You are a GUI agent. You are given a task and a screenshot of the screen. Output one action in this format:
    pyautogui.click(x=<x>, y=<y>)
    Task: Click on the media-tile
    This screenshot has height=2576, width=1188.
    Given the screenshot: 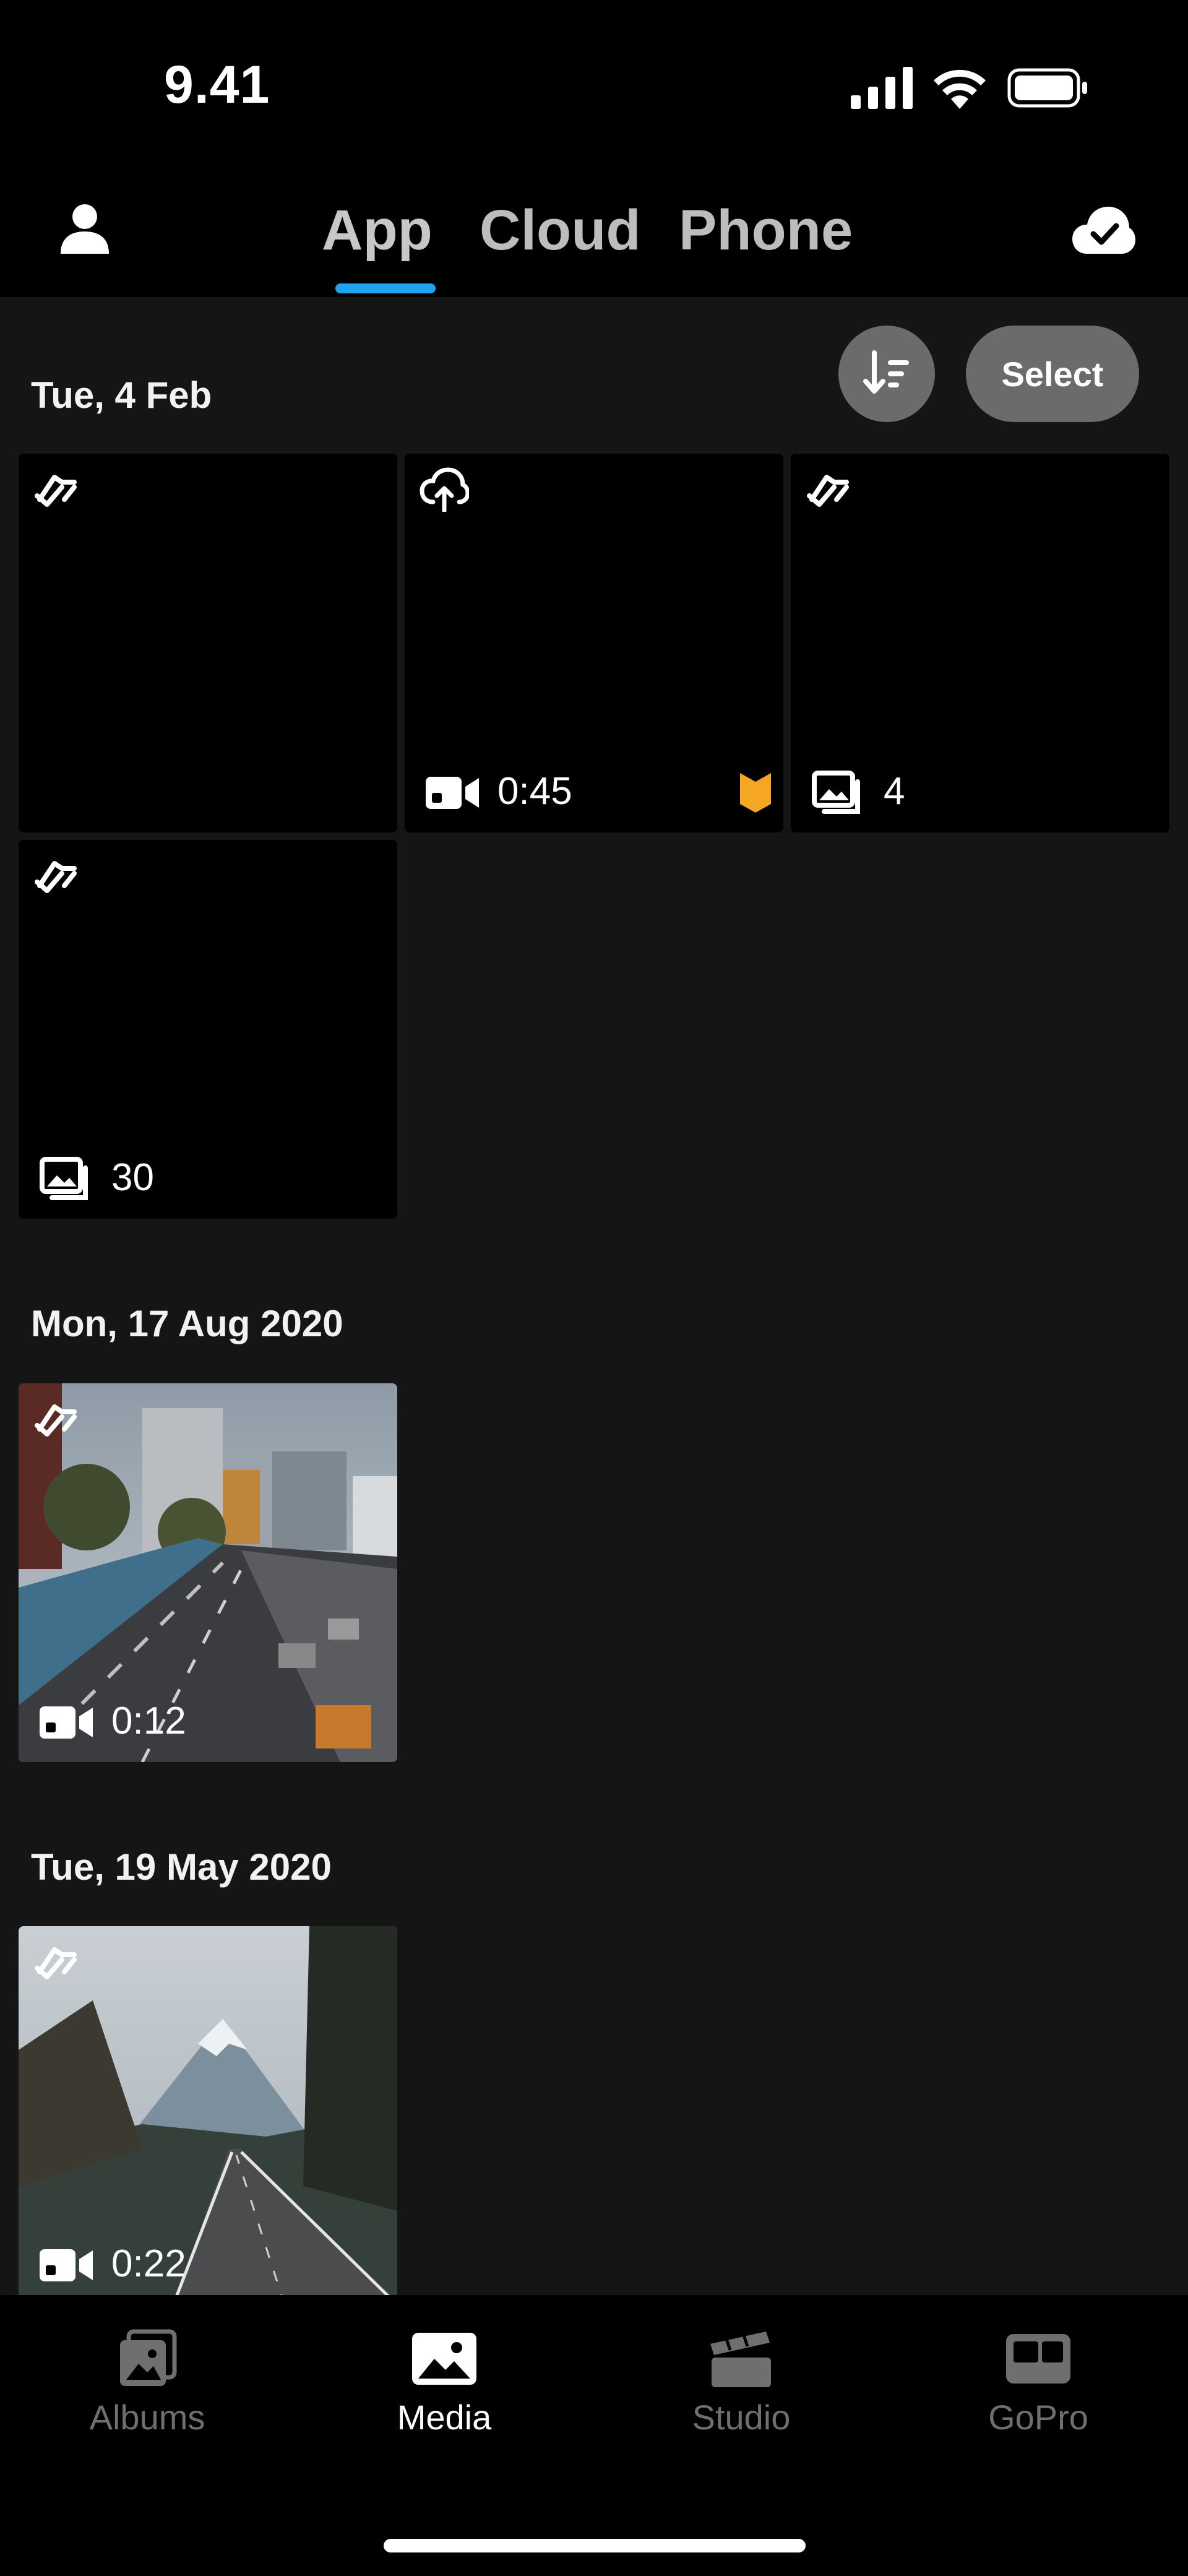 What is the action you would take?
    pyautogui.click(x=208, y=643)
    